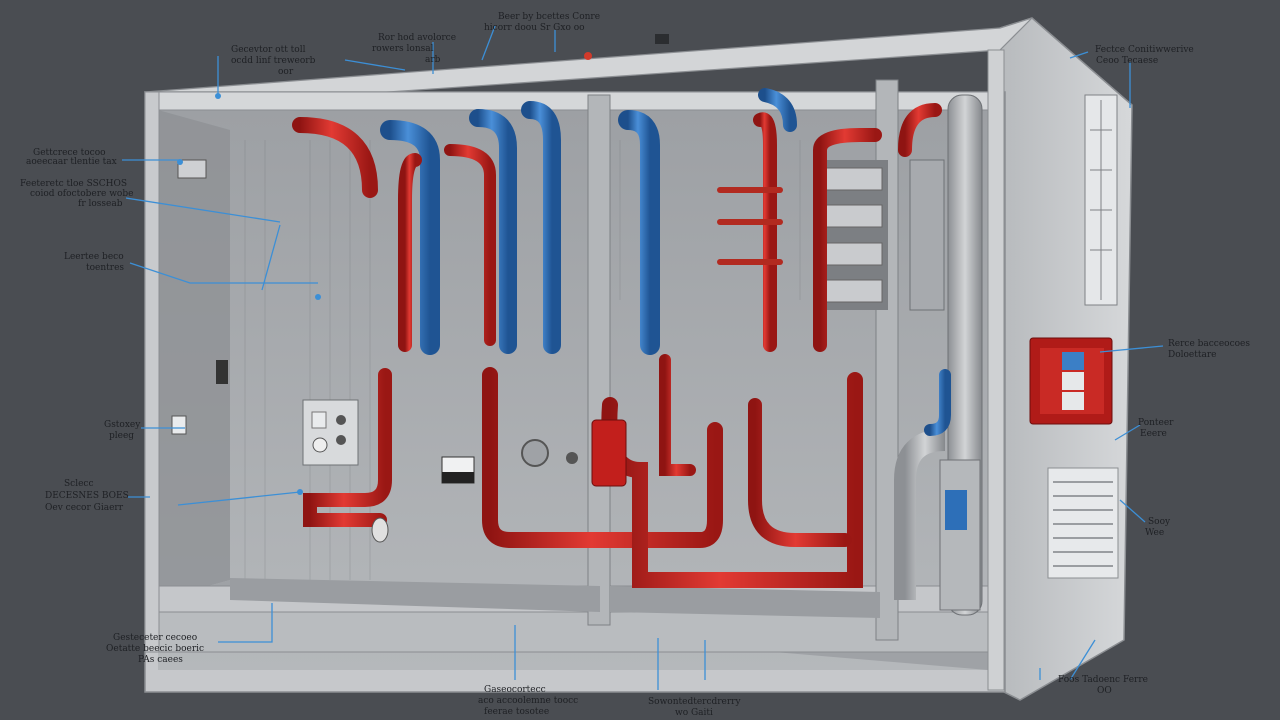 This screenshot has height=720, width=1280. What do you see at coordinates (152, 372) in the screenshot?
I see `left-post` at bounding box center [152, 372].